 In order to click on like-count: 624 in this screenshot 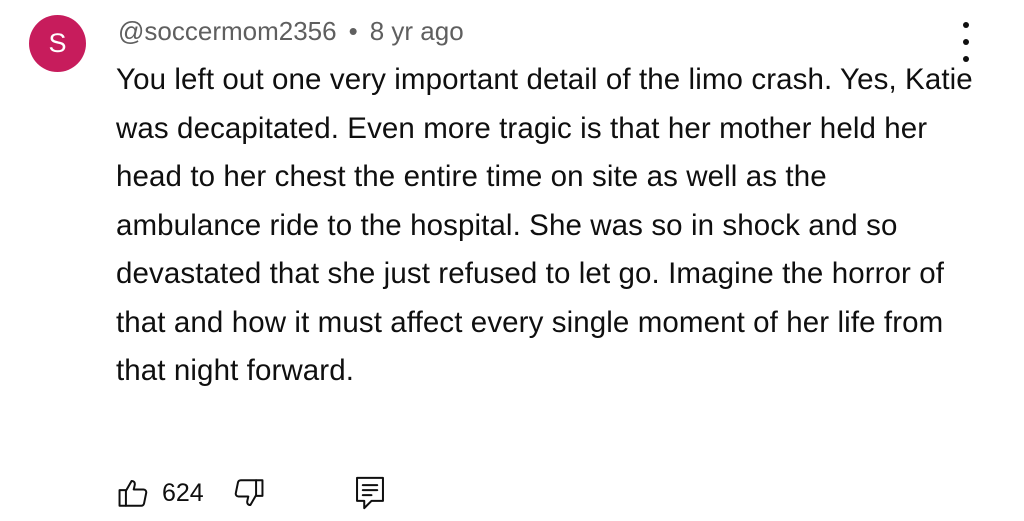, I will do `click(183, 492)`.